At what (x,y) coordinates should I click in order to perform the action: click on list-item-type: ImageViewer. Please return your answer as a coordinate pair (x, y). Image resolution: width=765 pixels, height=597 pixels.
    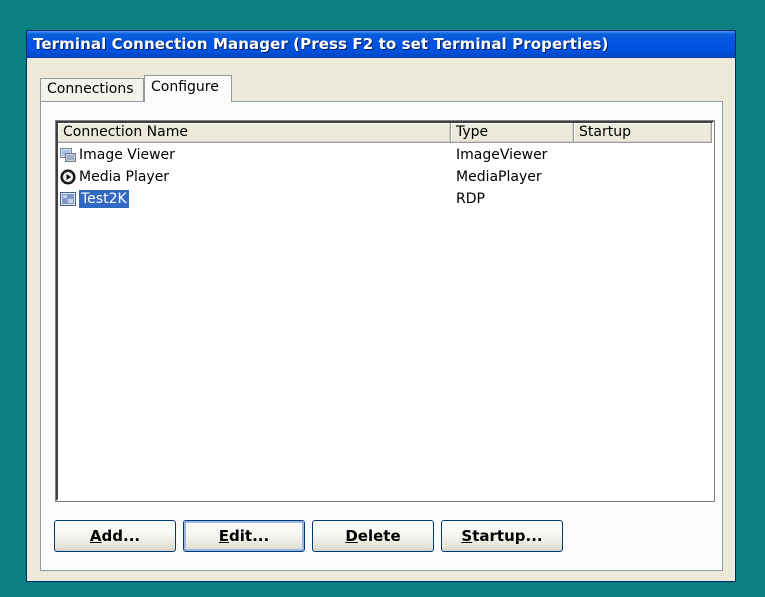
    Looking at the image, I should click on (502, 155).